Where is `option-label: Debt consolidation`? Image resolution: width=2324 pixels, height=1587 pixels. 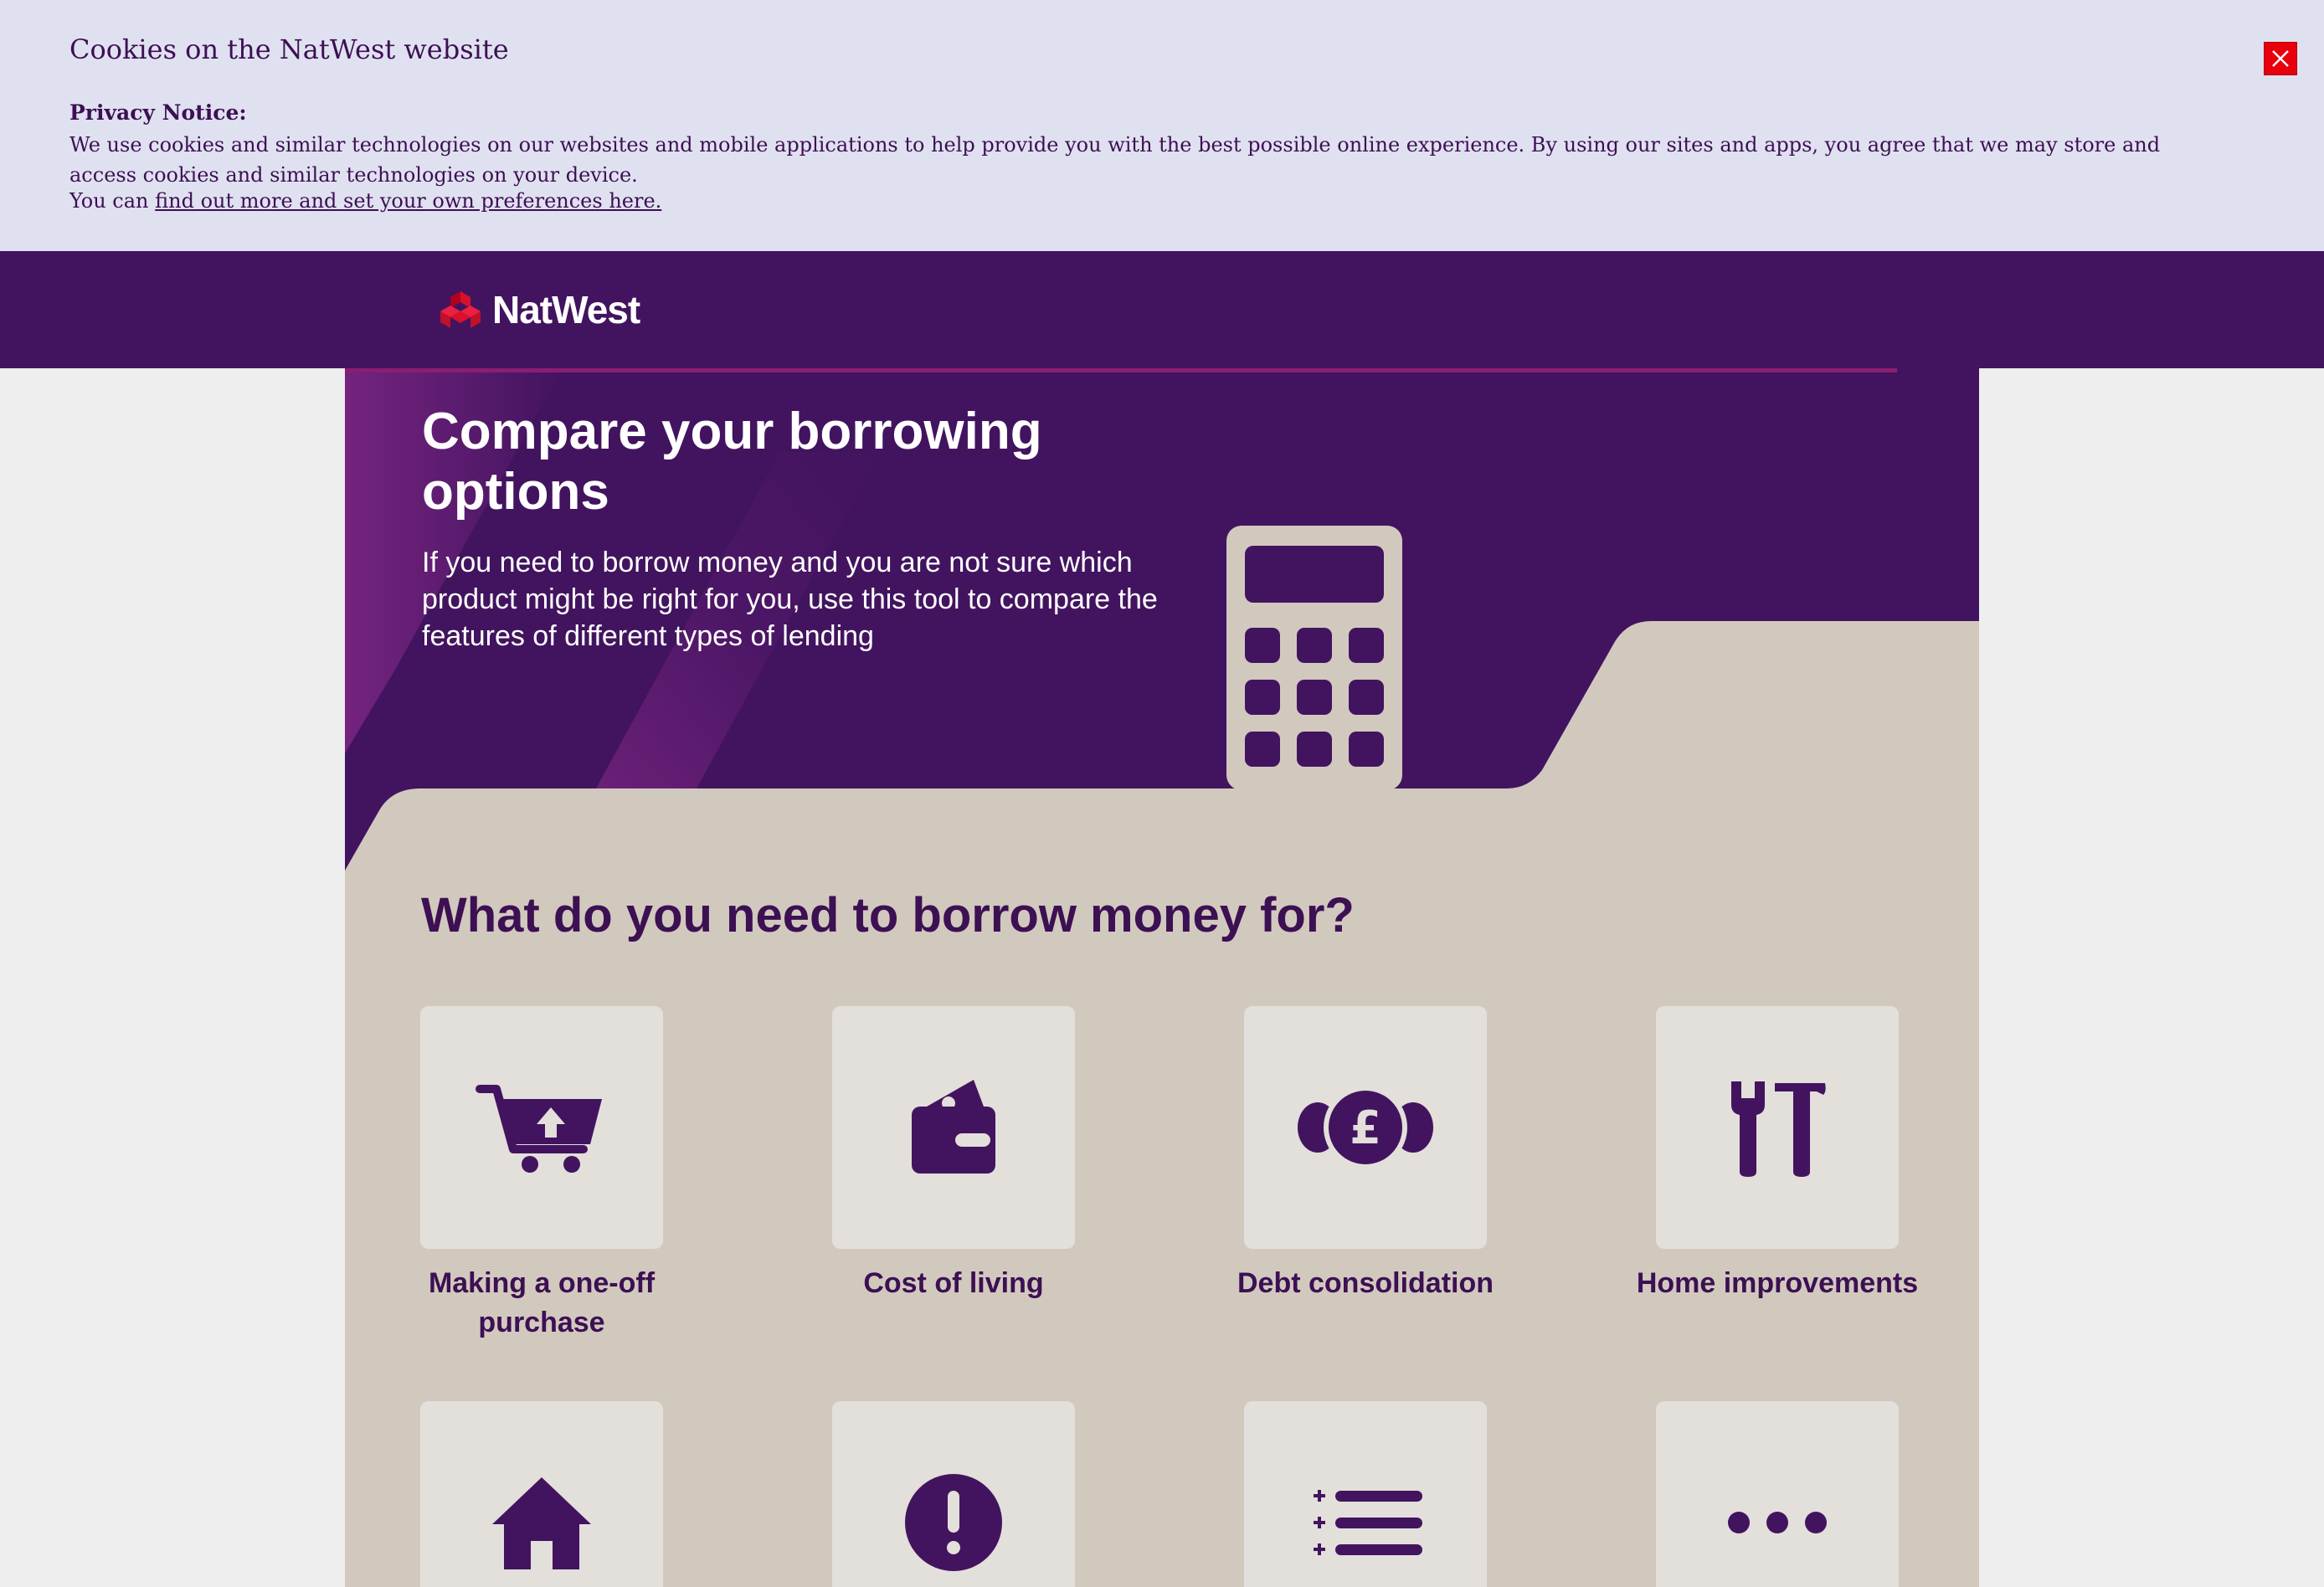 option-label: Debt consolidation is located at coordinates (1365, 1283).